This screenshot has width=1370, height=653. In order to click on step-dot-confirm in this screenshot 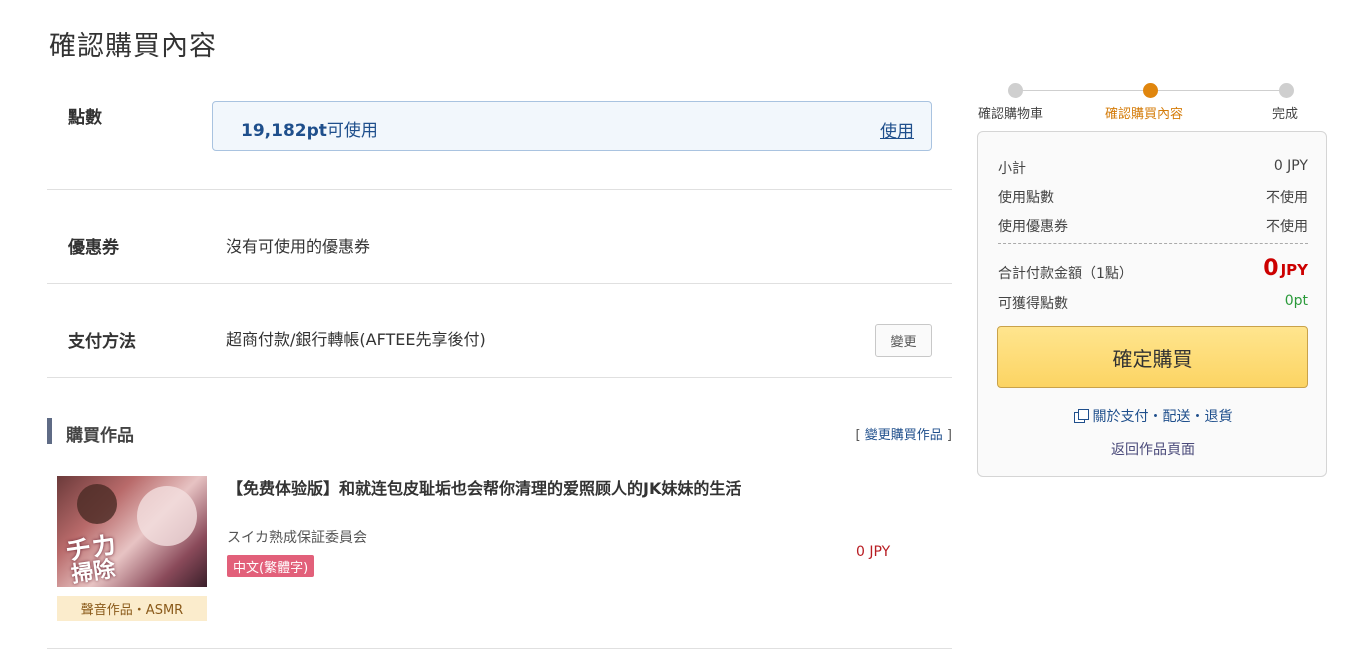, I will do `click(1150, 90)`.